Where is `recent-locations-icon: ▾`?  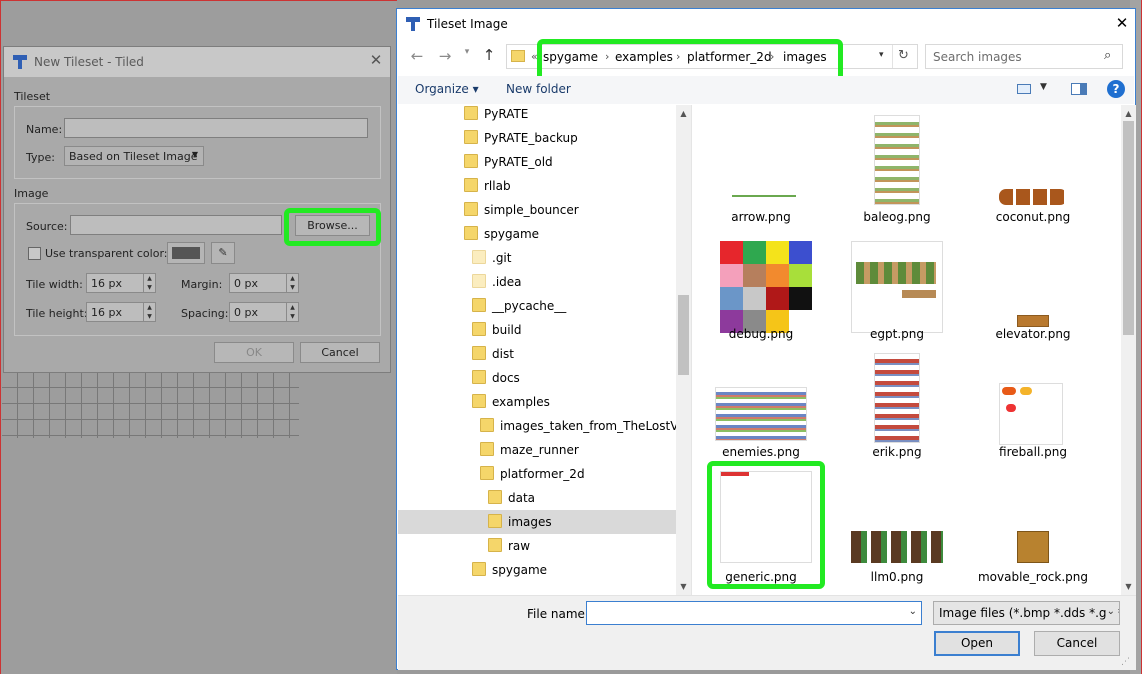 recent-locations-icon: ▾ is located at coordinates (467, 52).